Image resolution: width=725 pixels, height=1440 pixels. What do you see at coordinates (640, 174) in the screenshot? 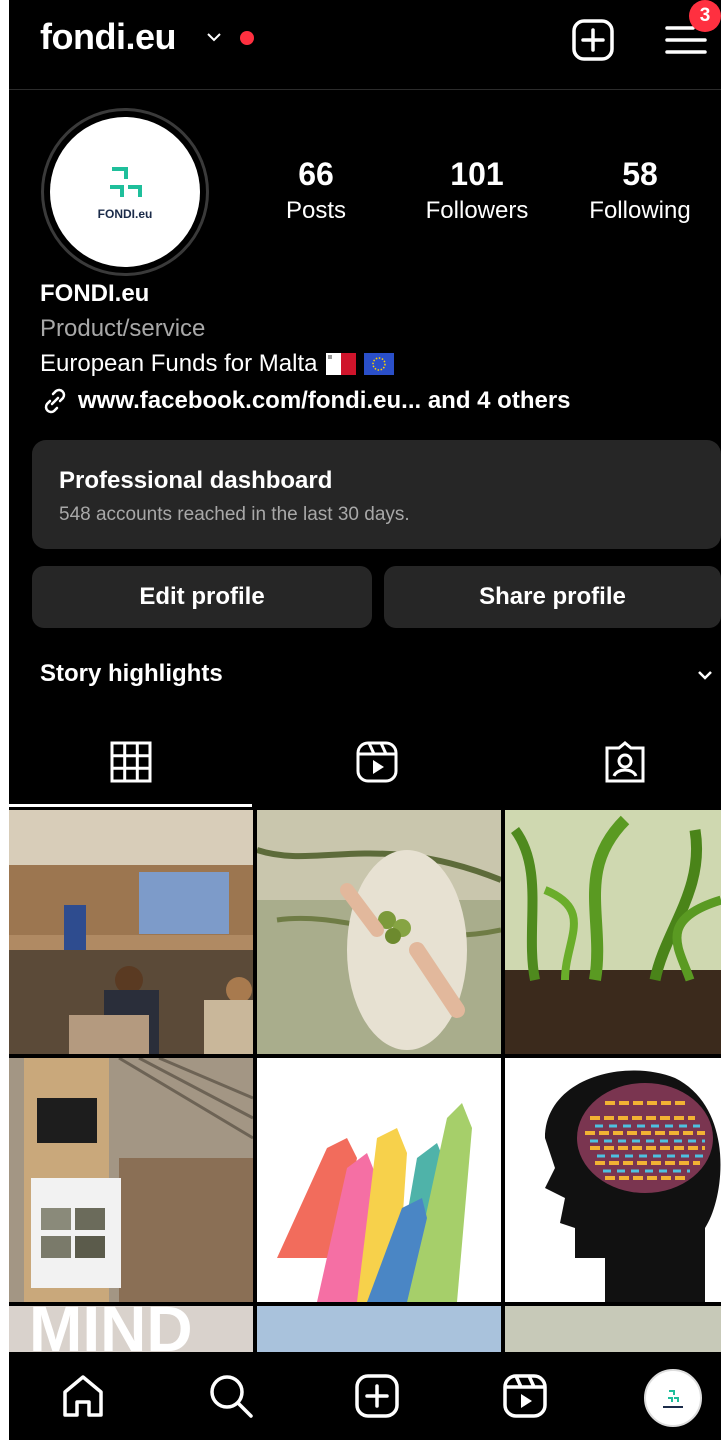
I see `following-count: 58` at bounding box center [640, 174].